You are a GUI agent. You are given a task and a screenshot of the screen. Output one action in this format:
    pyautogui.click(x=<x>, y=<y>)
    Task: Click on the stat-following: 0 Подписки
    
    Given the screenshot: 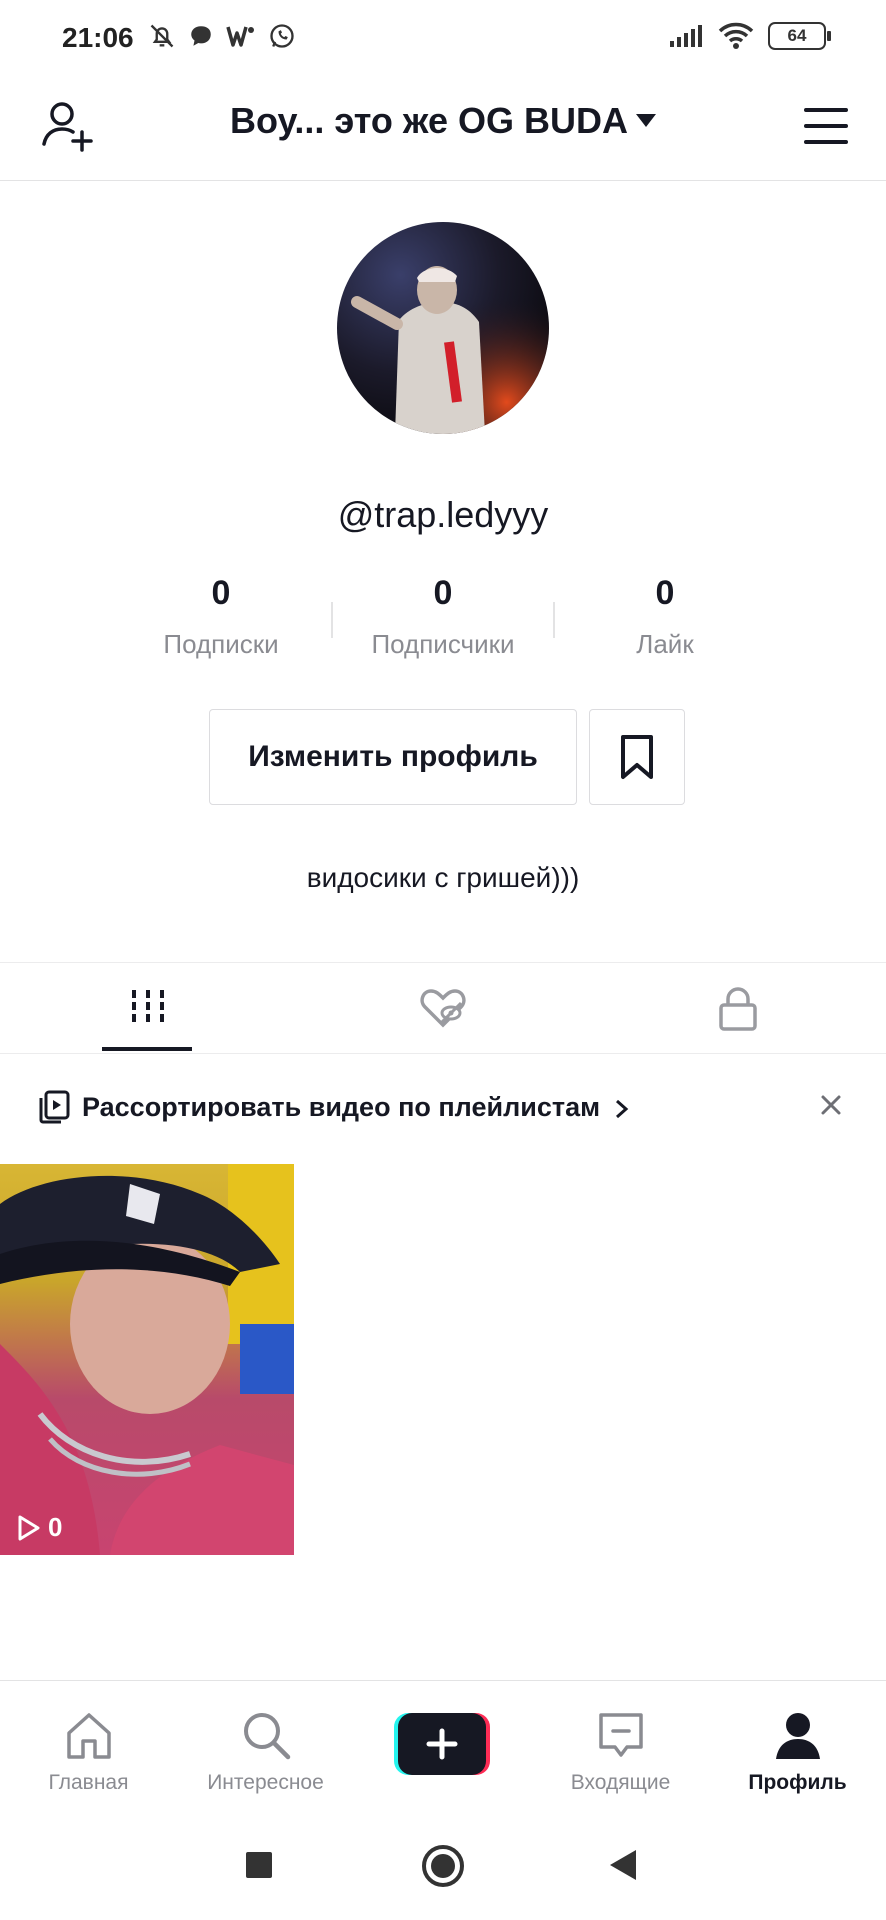 What is the action you would take?
    pyautogui.click(x=221, y=617)
    